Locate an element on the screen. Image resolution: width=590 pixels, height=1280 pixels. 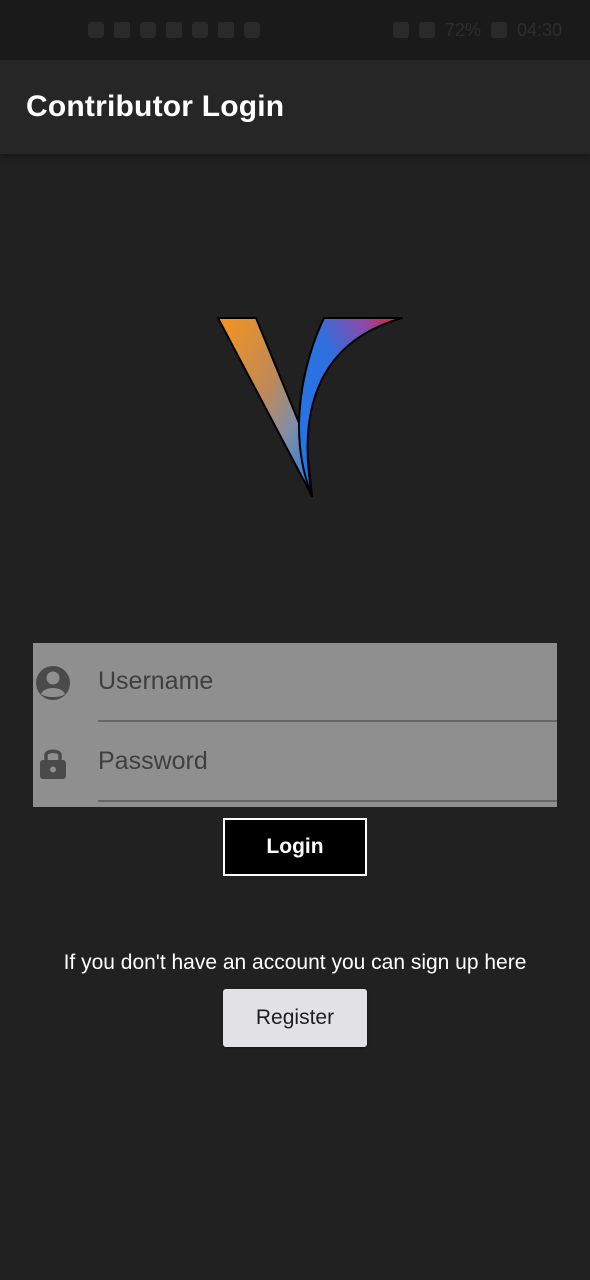
battery-icon is located at coordinates (498, 30).